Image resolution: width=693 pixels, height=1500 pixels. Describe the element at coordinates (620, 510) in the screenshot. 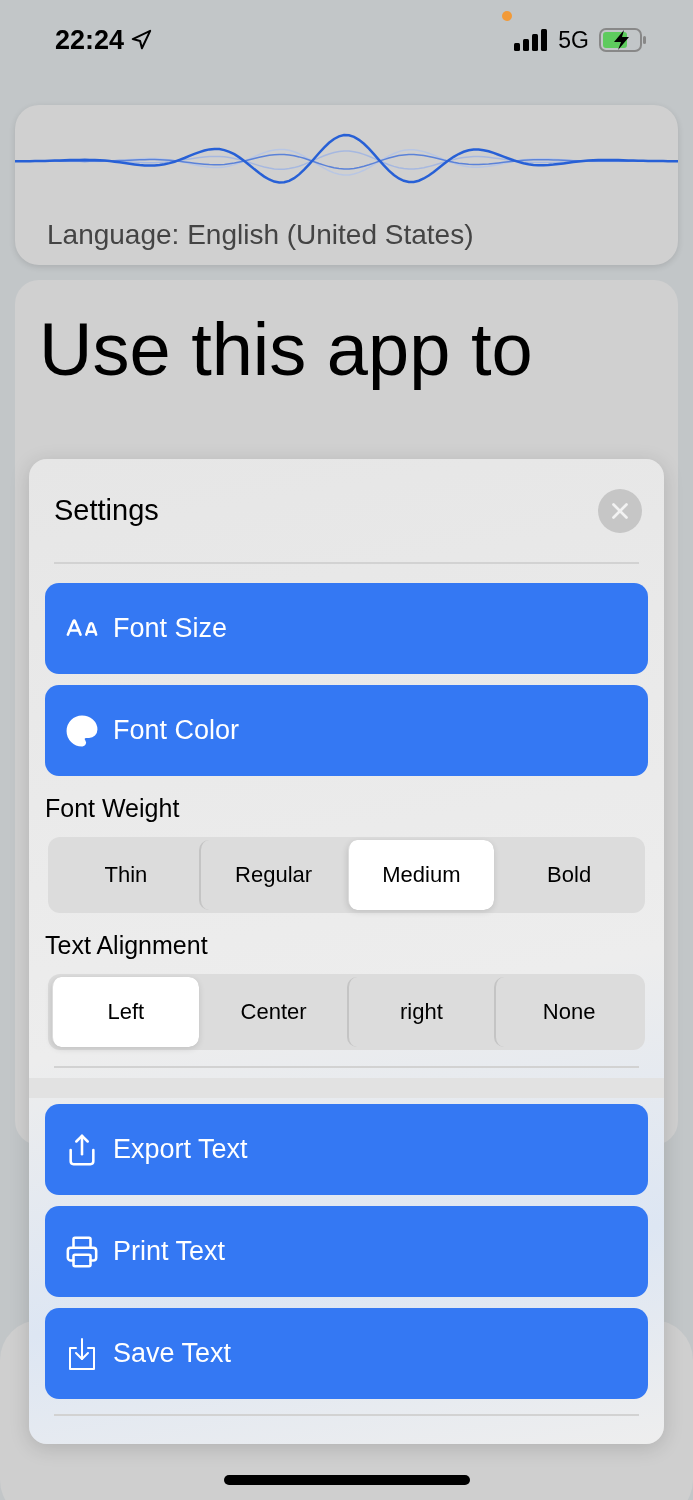

I see `close-button` at that location.